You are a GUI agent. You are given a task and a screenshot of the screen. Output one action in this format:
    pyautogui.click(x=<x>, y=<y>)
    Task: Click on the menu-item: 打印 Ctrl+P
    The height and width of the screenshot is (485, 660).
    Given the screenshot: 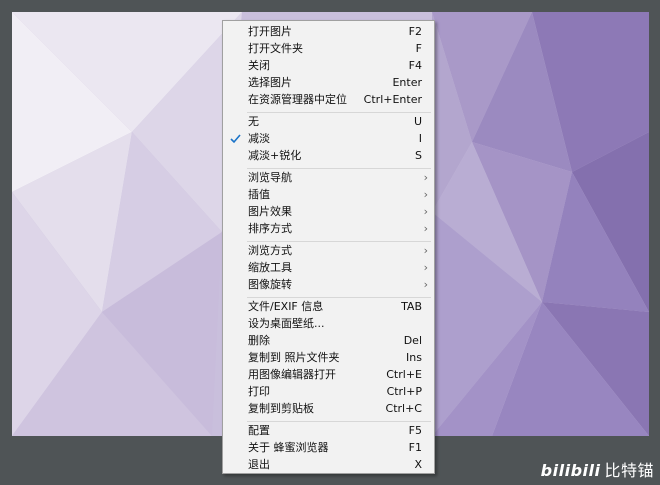 What is the action you would take?
    pyautogui.click(x=328, y=391)
    